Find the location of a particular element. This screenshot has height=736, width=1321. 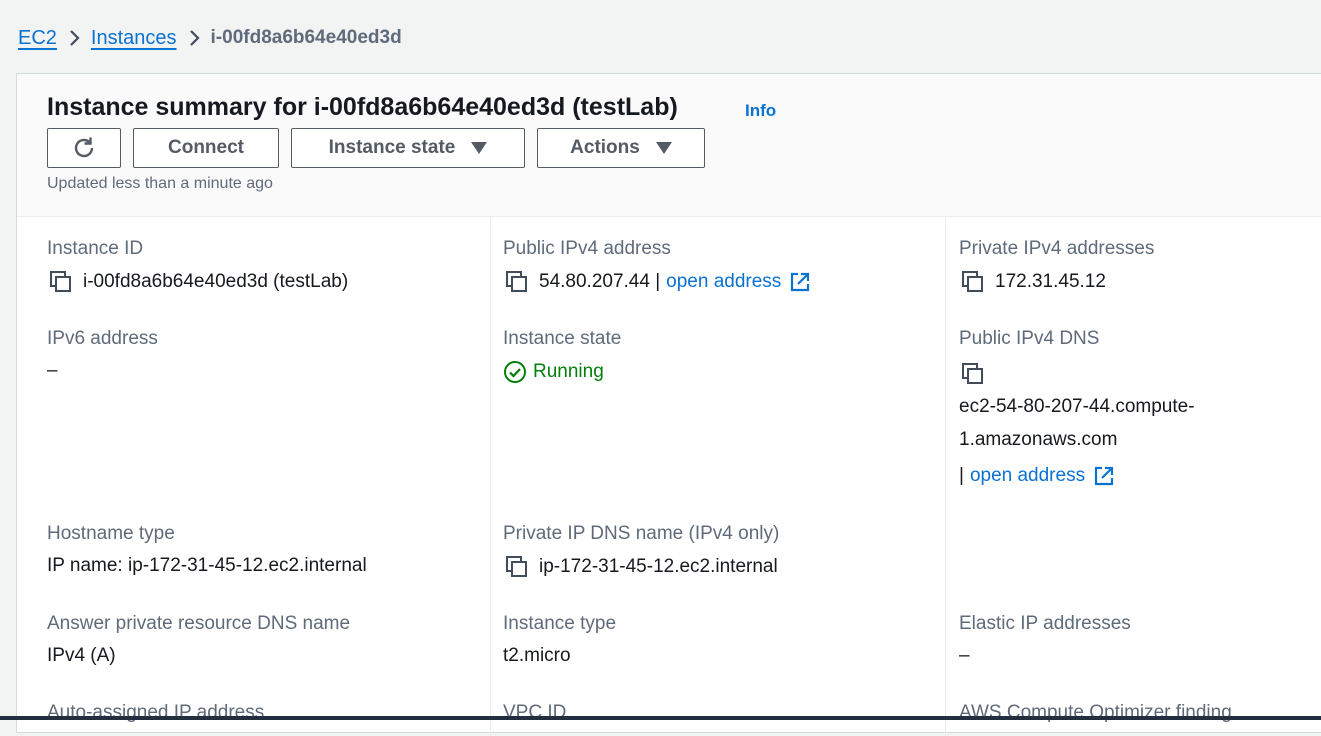

instance-id-label: Instance ID is located at coordinates (95, 248).